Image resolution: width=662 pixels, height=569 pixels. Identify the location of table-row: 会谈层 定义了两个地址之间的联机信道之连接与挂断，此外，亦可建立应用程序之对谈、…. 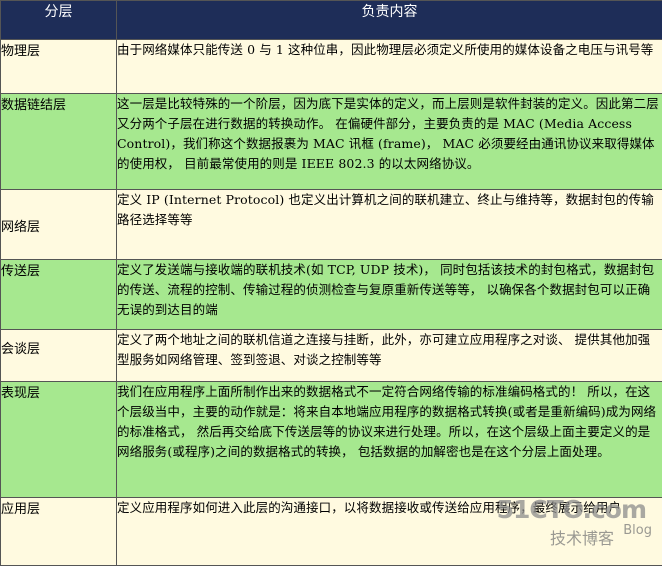
(331, 355).